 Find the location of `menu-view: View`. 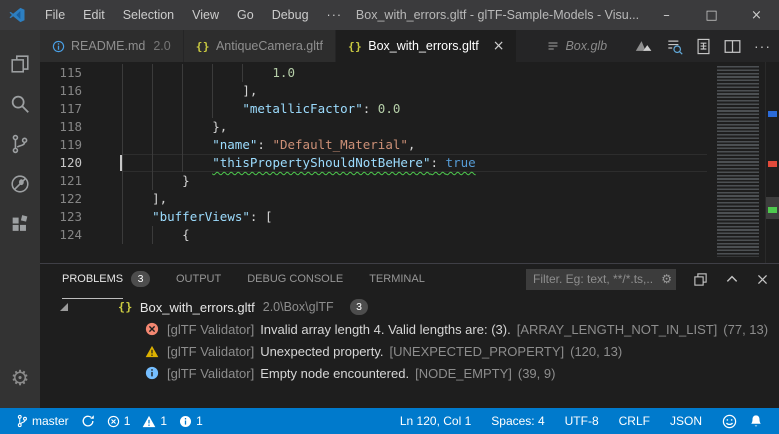

menu-view: View is located at coordinates (205, 15).